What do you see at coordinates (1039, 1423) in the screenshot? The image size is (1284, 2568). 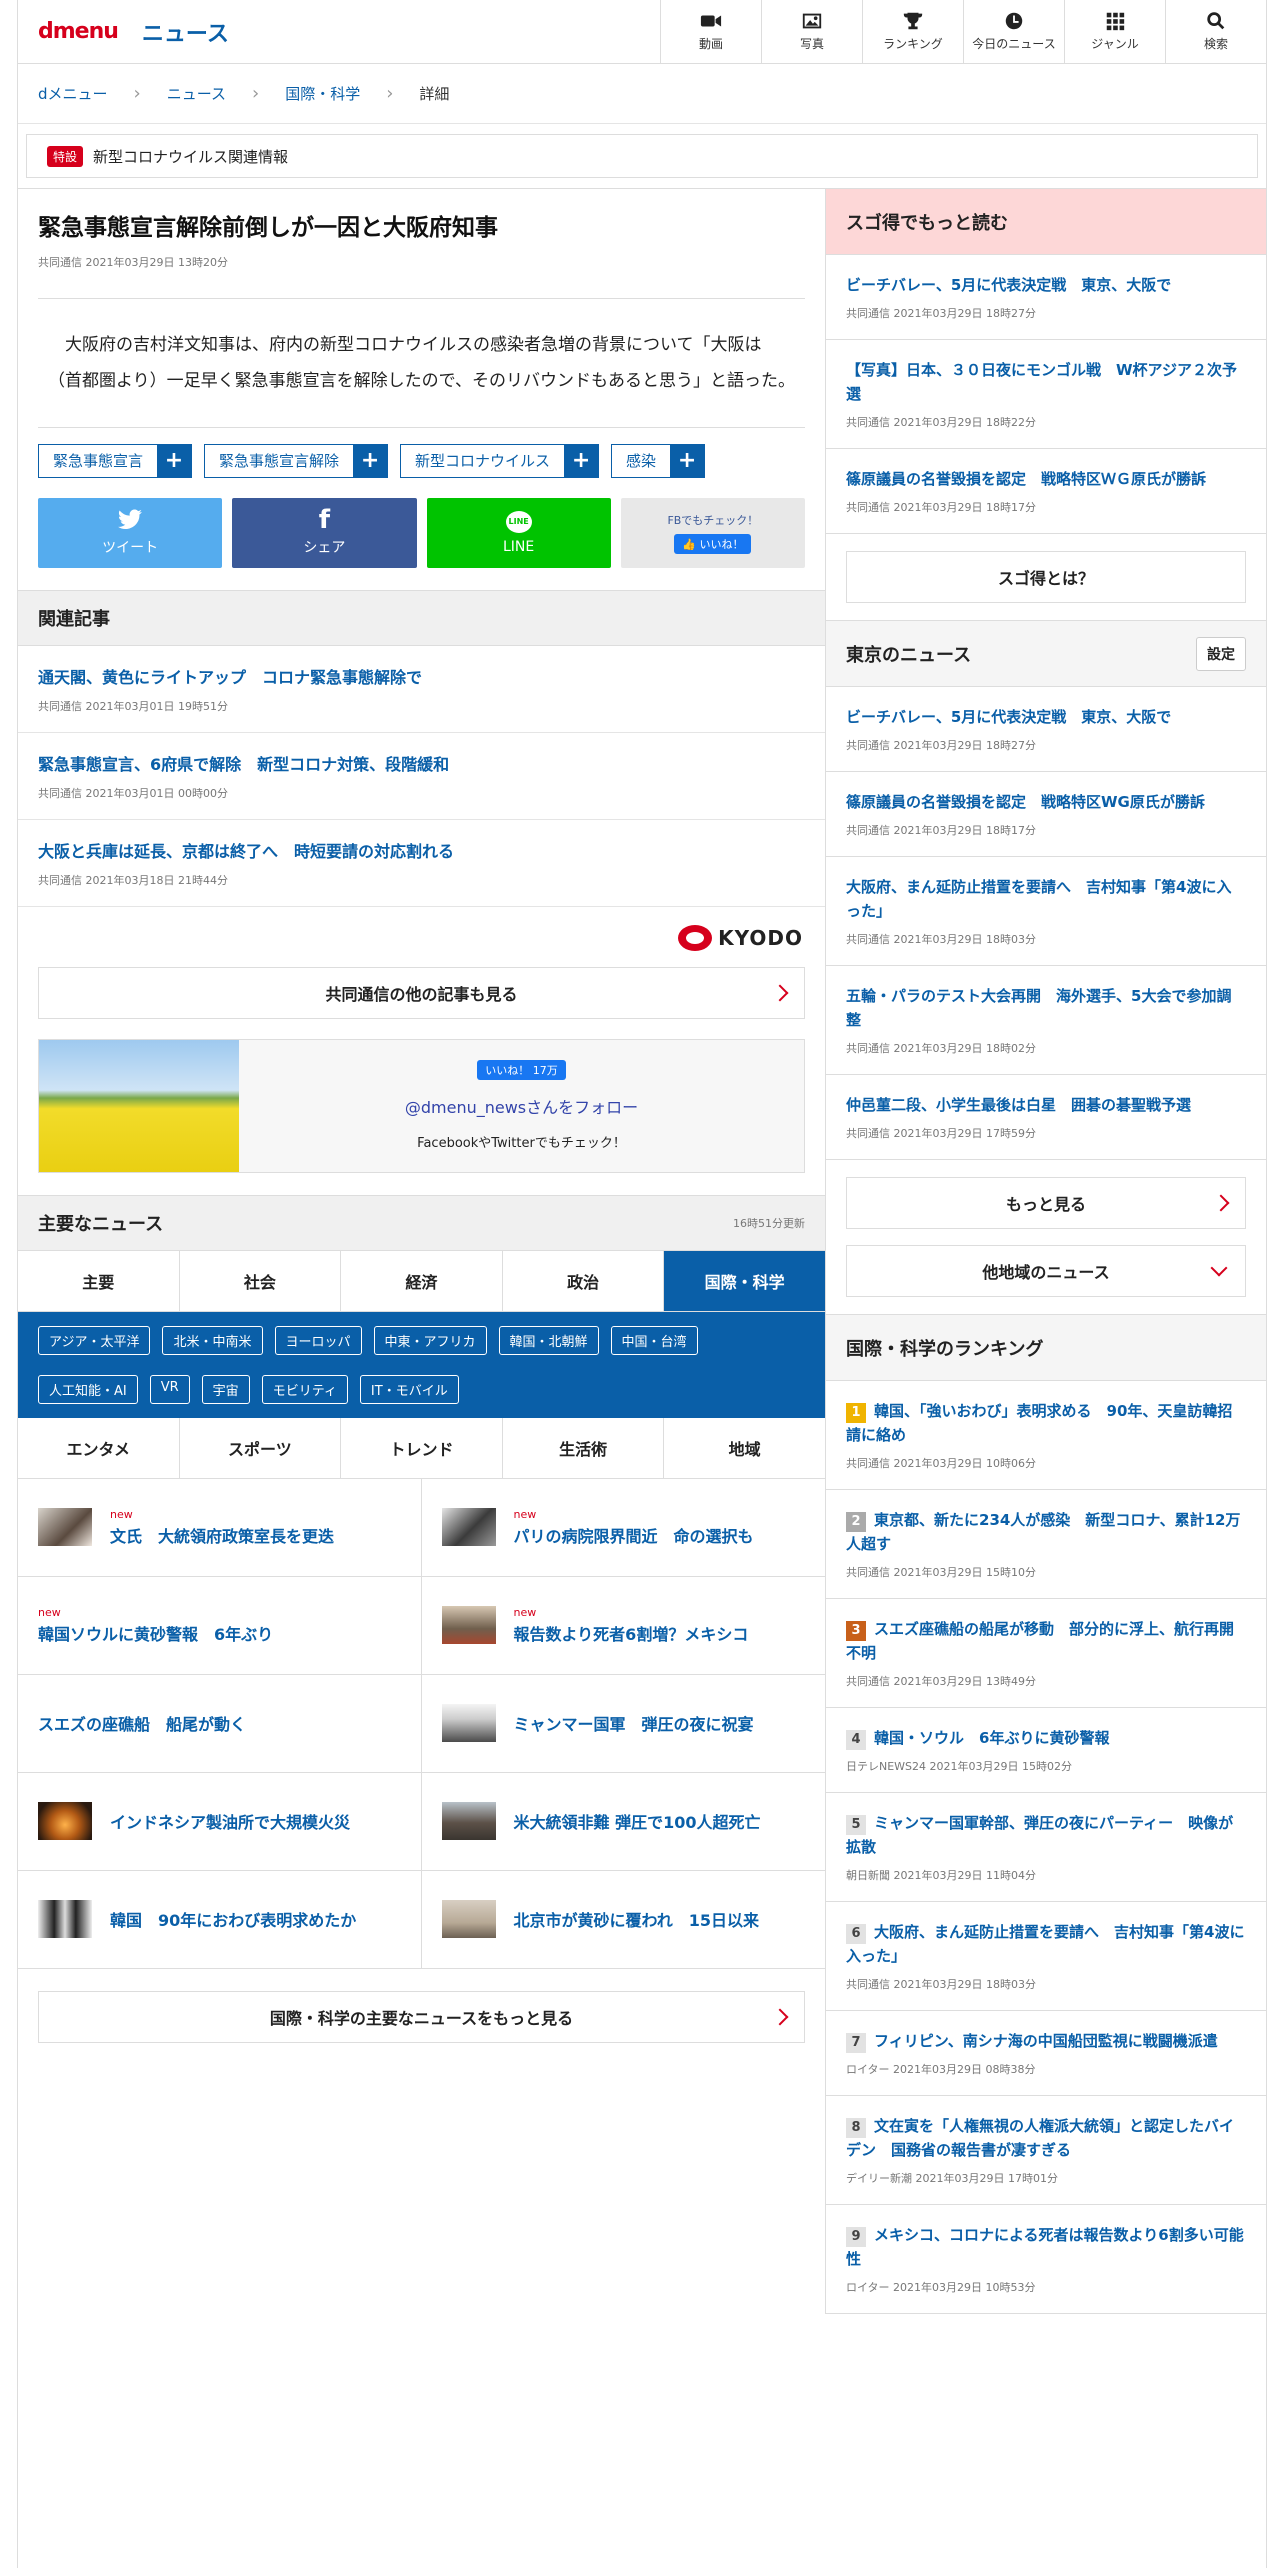 I see `ranking-link: 1 韓国、「強いおわび」表明求める 90年、天皇訪韓招請に絡め` at bounding box center [1039, 1423].